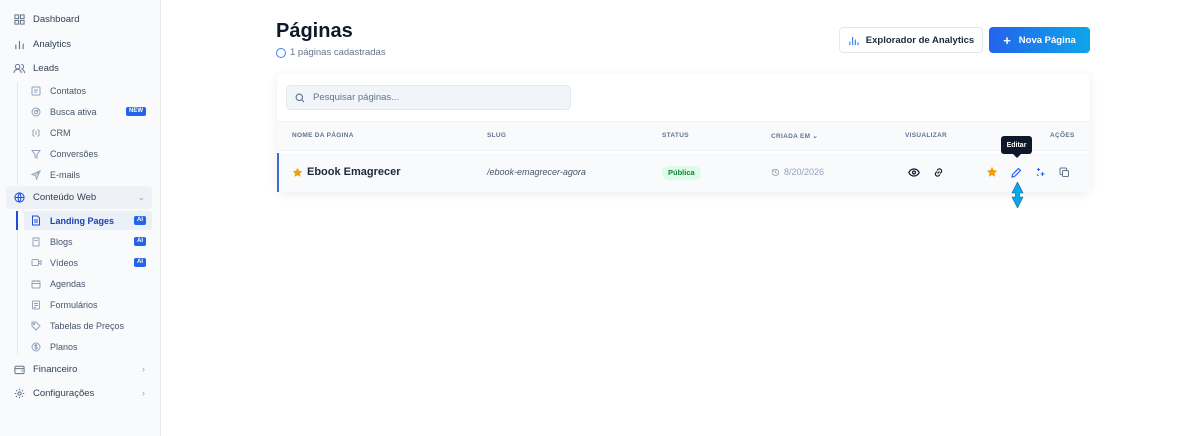  I want to click on page-name-cell: Ebook Emagrecer, so click(346, 172).